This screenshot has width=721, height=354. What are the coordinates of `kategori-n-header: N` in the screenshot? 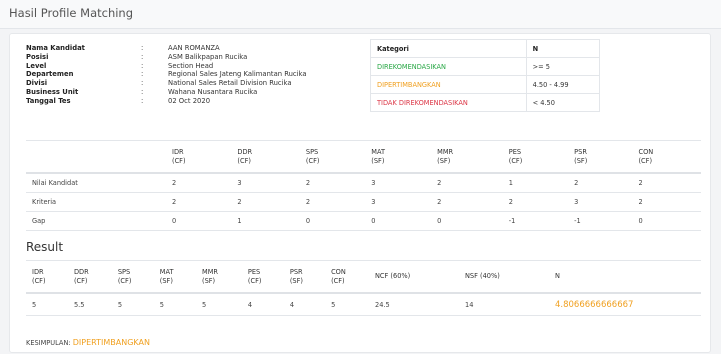 It's located at (563, 48).